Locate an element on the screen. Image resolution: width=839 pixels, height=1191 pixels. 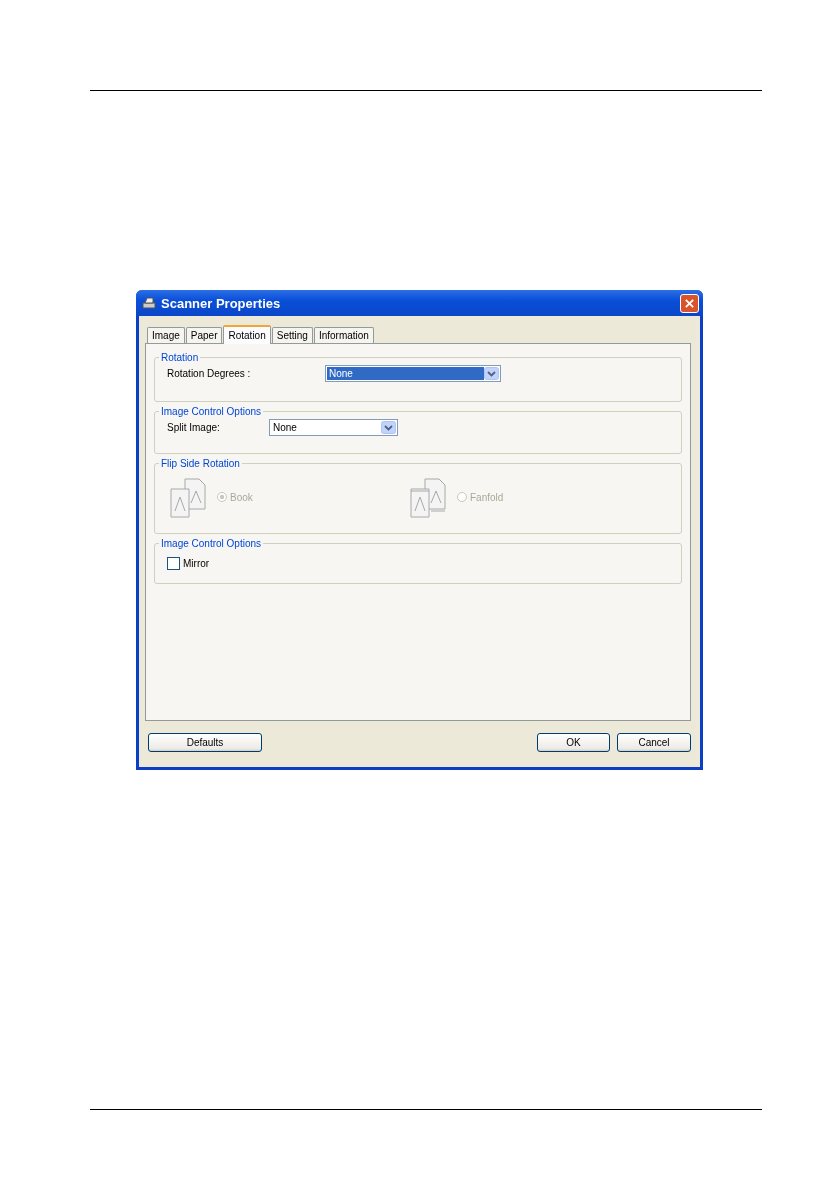
close-button is located at coordinates (689, 303).